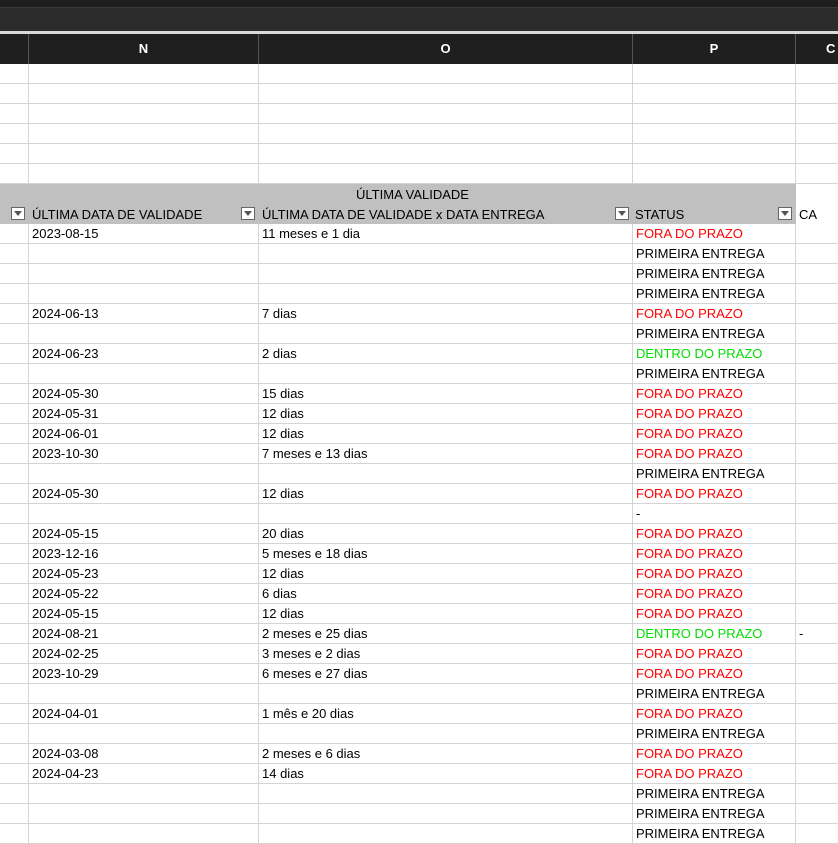 The height and width of the screenshot is (844, 838). I want to click on last-date-cell: 2024-05-30, so click(144, 494).